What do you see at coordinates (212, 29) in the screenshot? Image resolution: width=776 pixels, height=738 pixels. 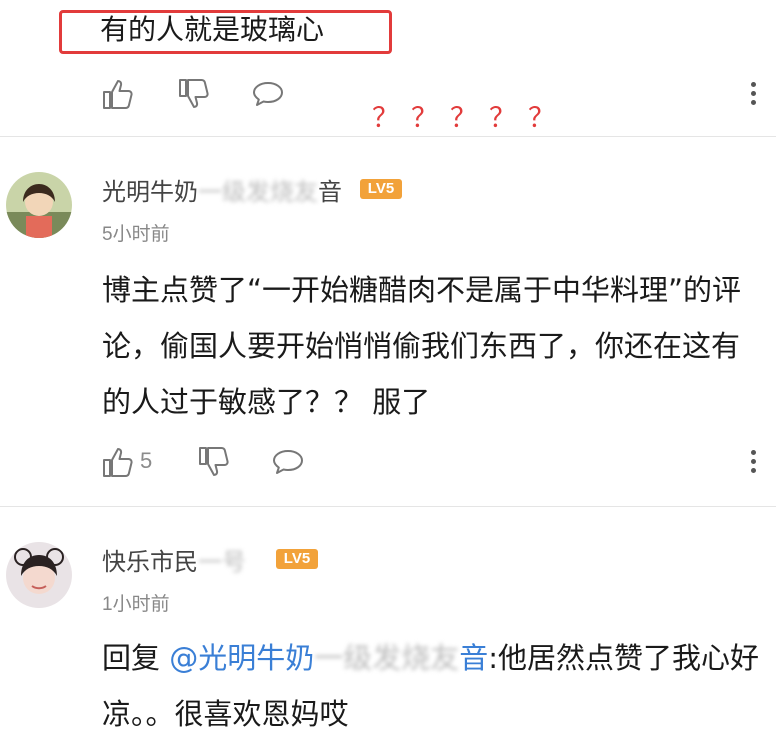 I see `top-comment-text: 有的人就是玻璃心` at bounding box center [212, 29].